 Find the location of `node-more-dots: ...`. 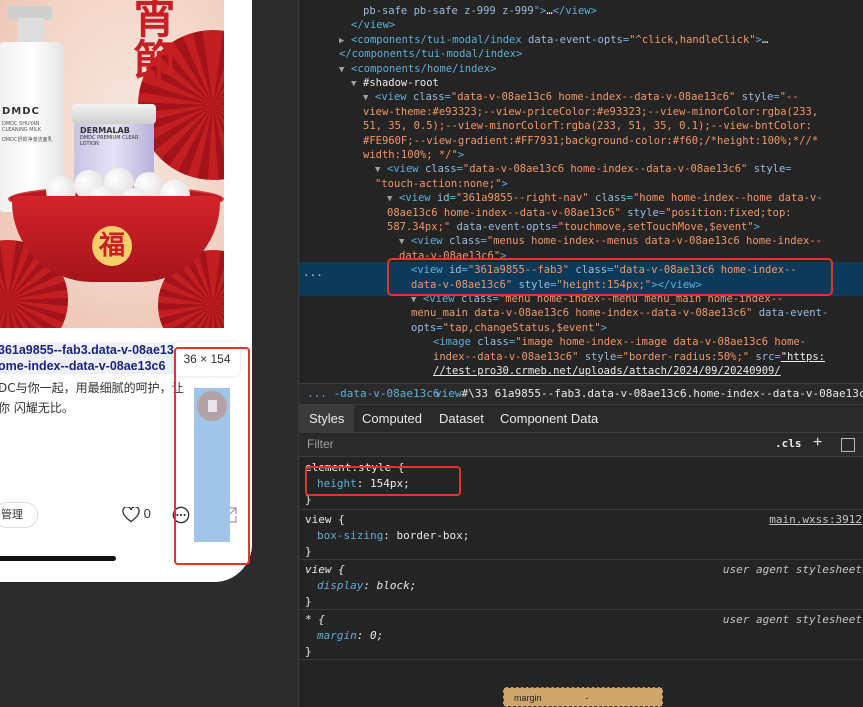

node-more-dots: ... is located at coordinates (313, 273).